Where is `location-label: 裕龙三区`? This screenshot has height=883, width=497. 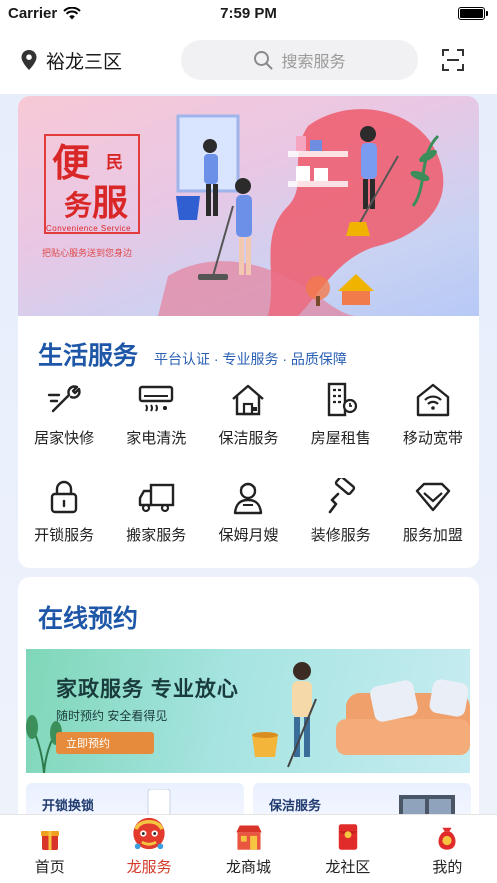 location-label: 裕龙三区 is located at coordinates (84, 62).